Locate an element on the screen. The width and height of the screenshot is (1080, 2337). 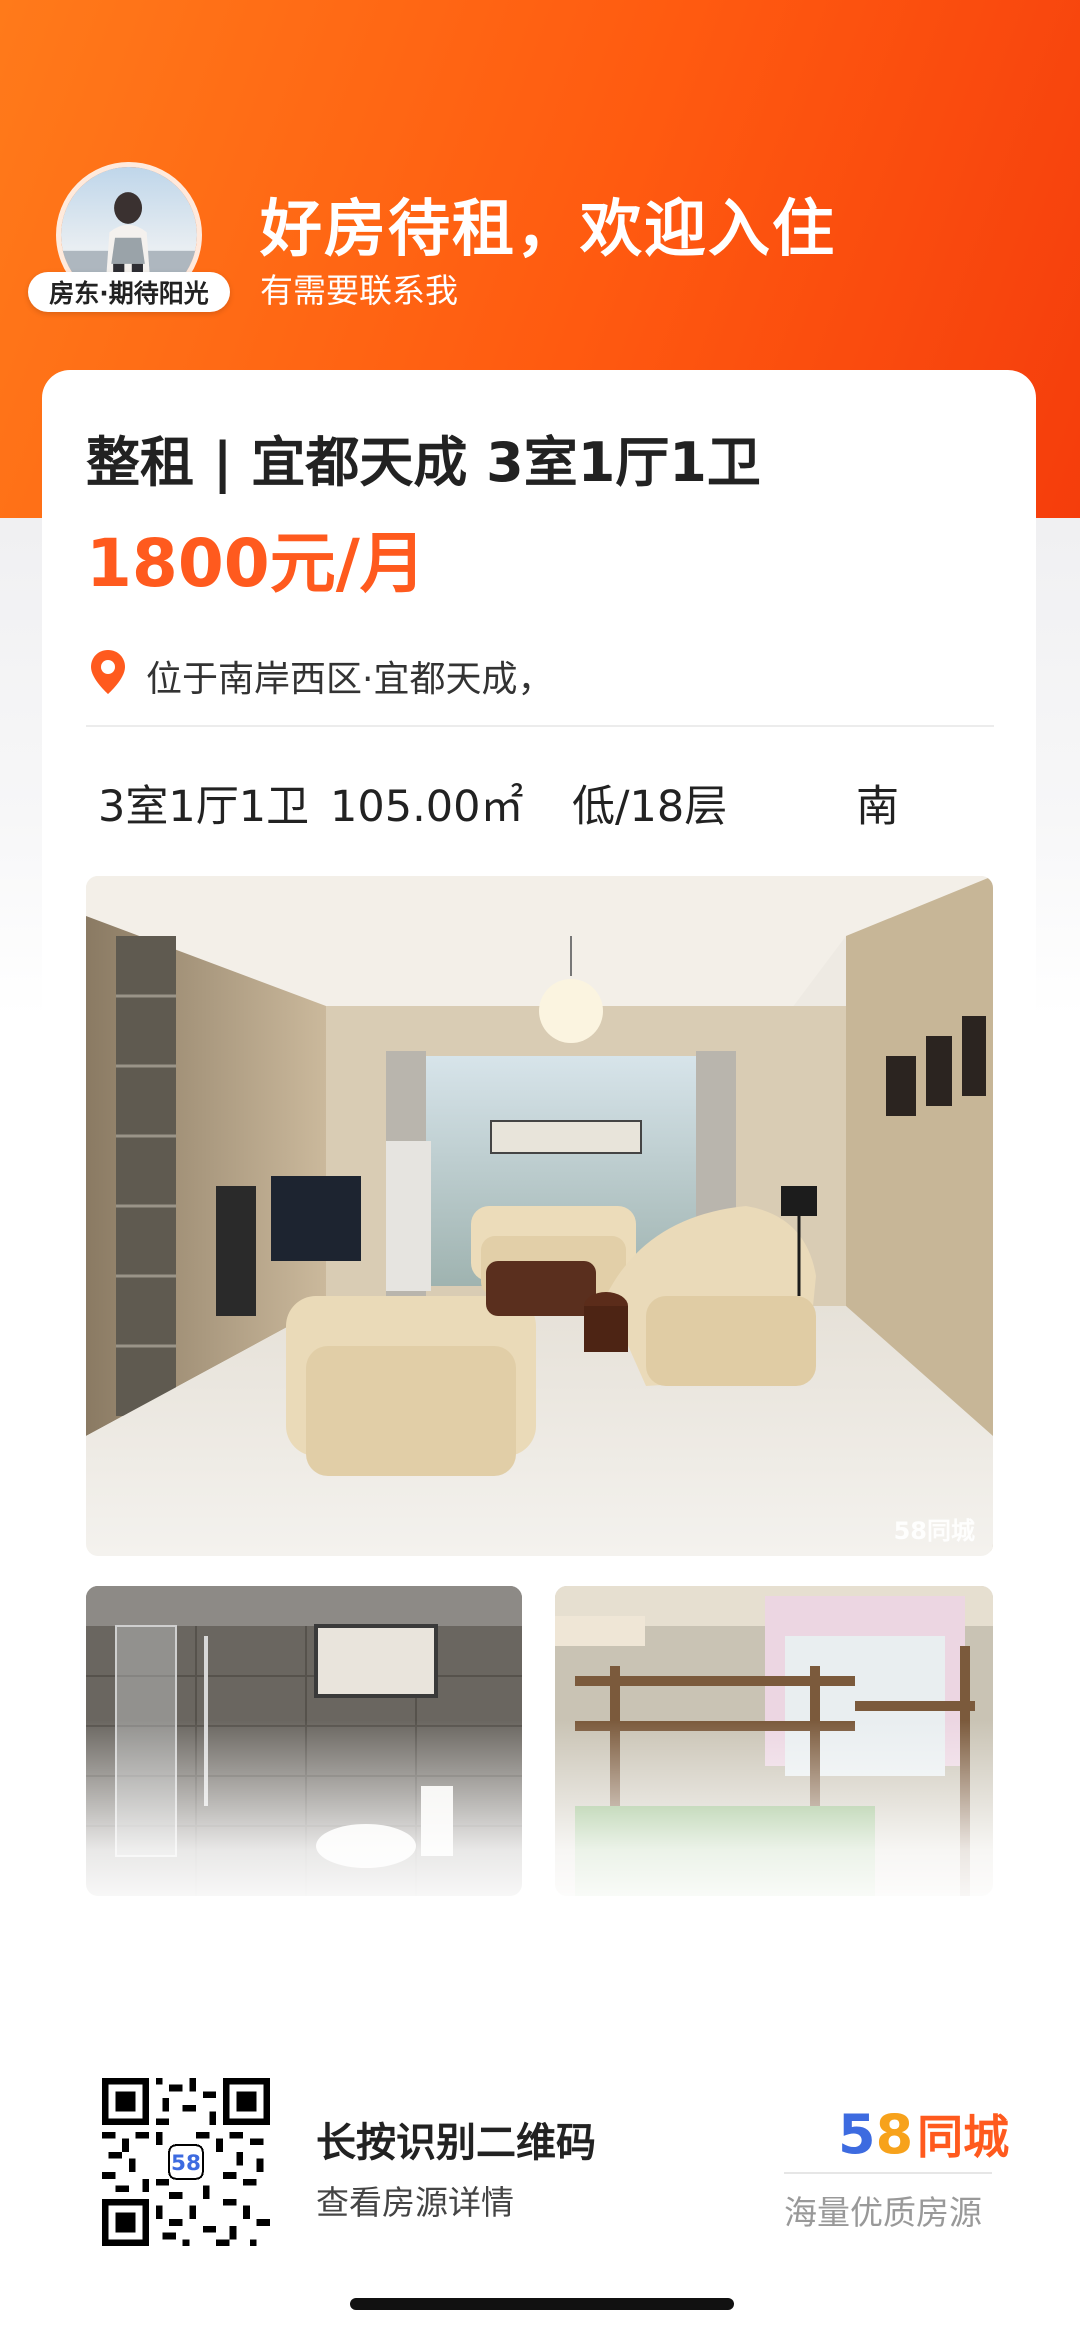
svg-text: 58 is located at coordinates (186, 2163).